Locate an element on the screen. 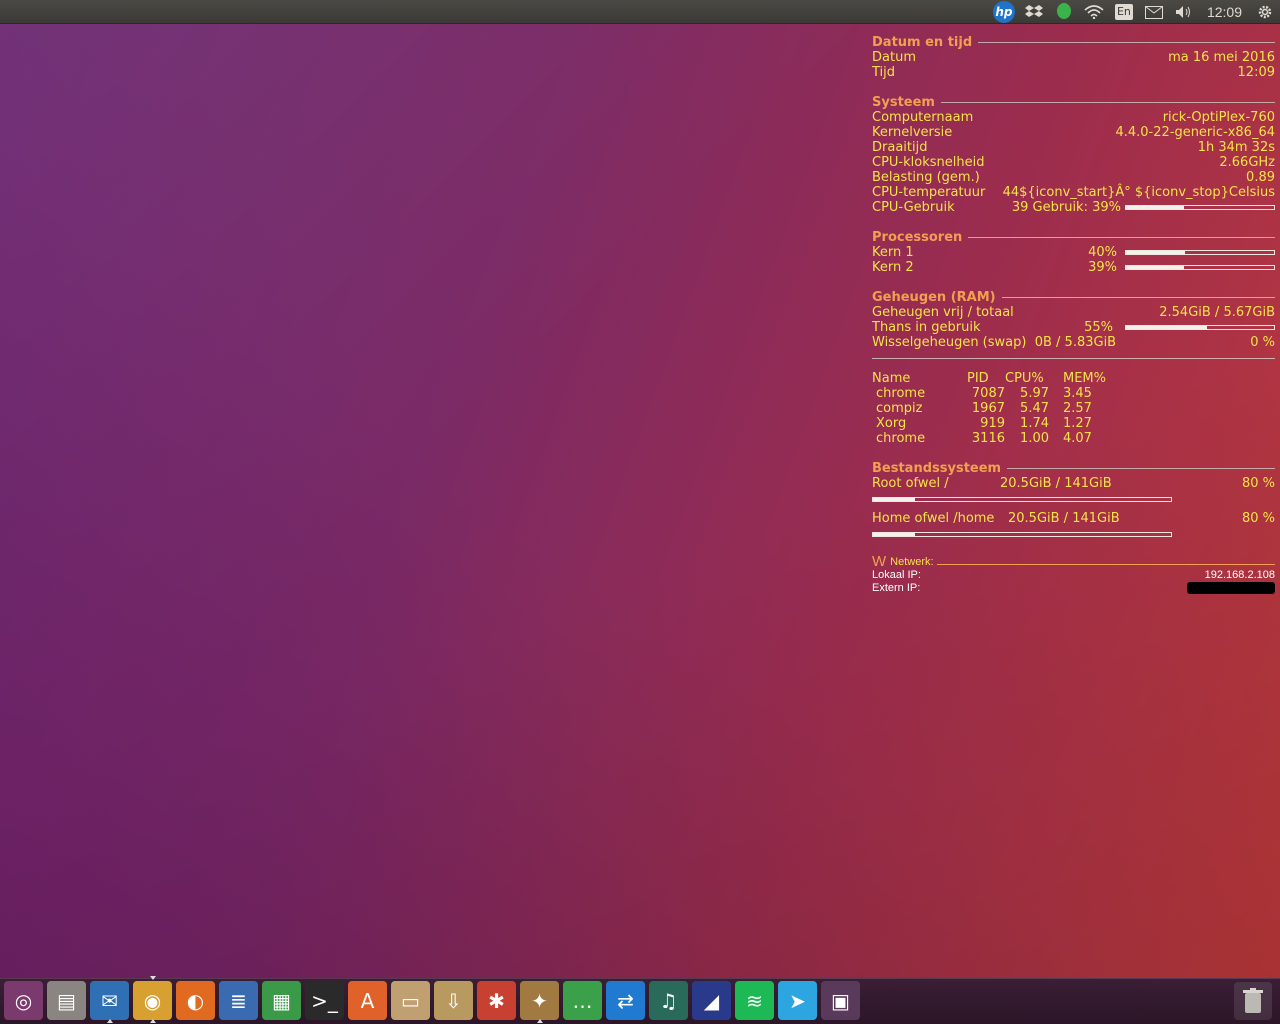 The width and height of the screenshot is (1280, 1024). cpu-usage-row: CPU-Gebruik 39 Gebruik: 39% is located at coordinates (1073, 207).